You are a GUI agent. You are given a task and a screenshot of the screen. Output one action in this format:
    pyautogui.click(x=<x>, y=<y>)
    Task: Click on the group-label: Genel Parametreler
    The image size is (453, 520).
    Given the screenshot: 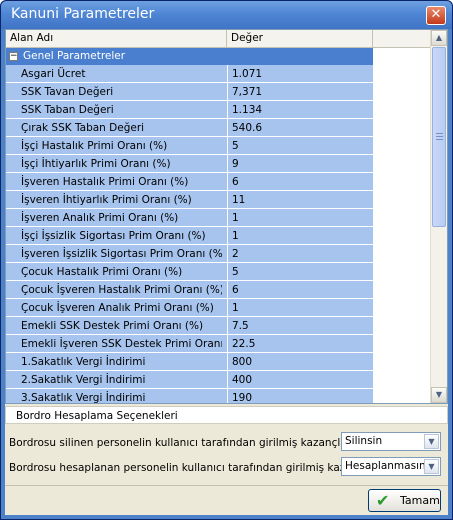 What is the action you would take?
    pyautogui.click(x=74, y=56)
    